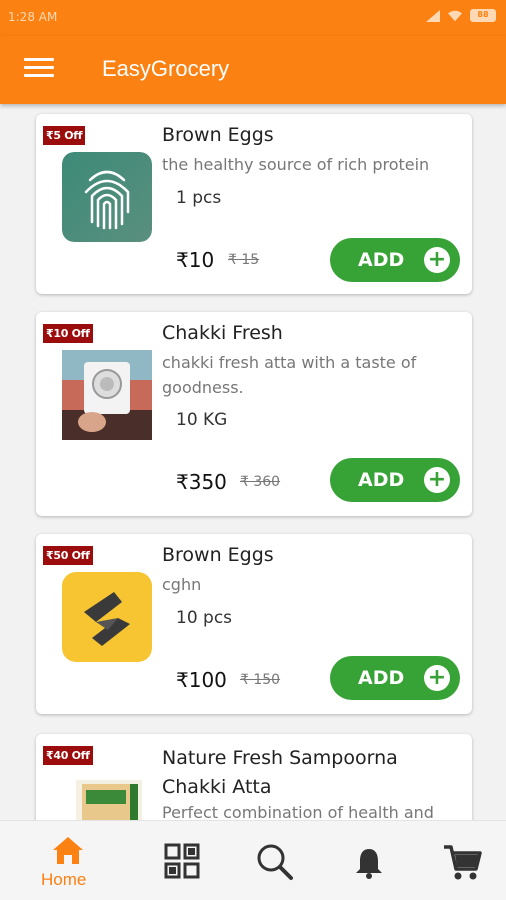  What do you see at coordinates (433, 15) in the screenshot?
I see `signal-icon` at bounding box center [433, 15].